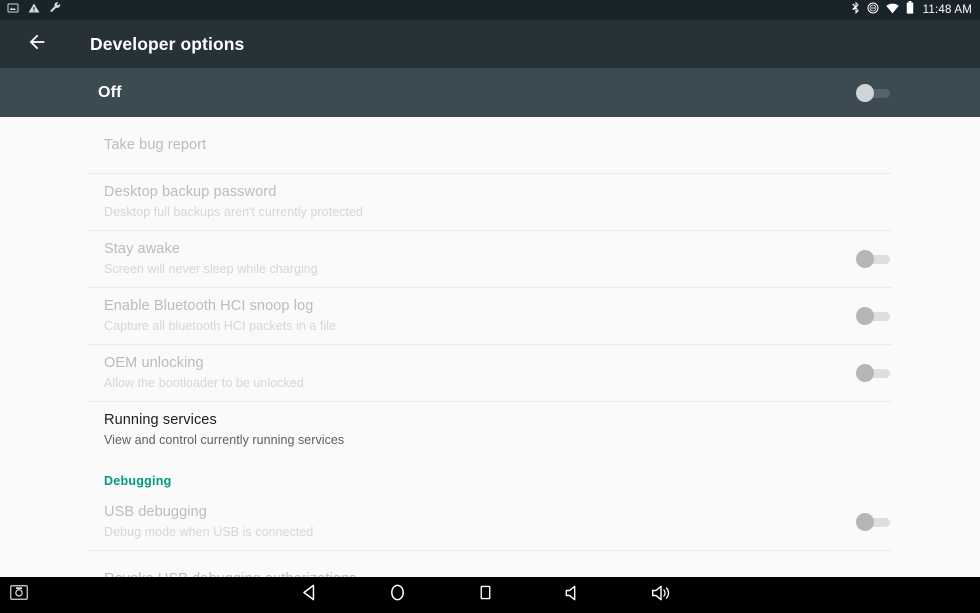 This screenshot has height=613, width=980. I want to click on status-bar-right-icons: 11:48 AM, so click(911, 10).